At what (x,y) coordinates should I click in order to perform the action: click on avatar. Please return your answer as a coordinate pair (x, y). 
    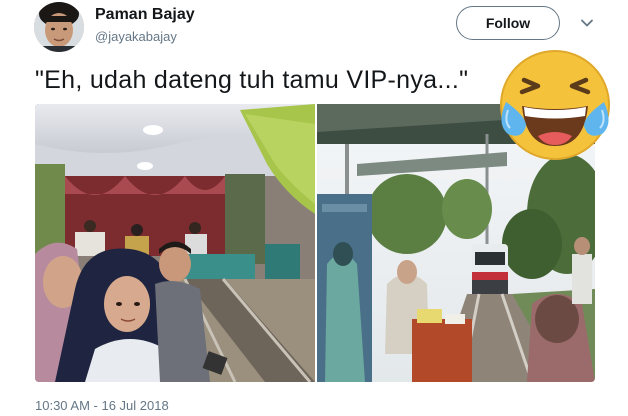
    Looking at the image, I should click on (59, 27).